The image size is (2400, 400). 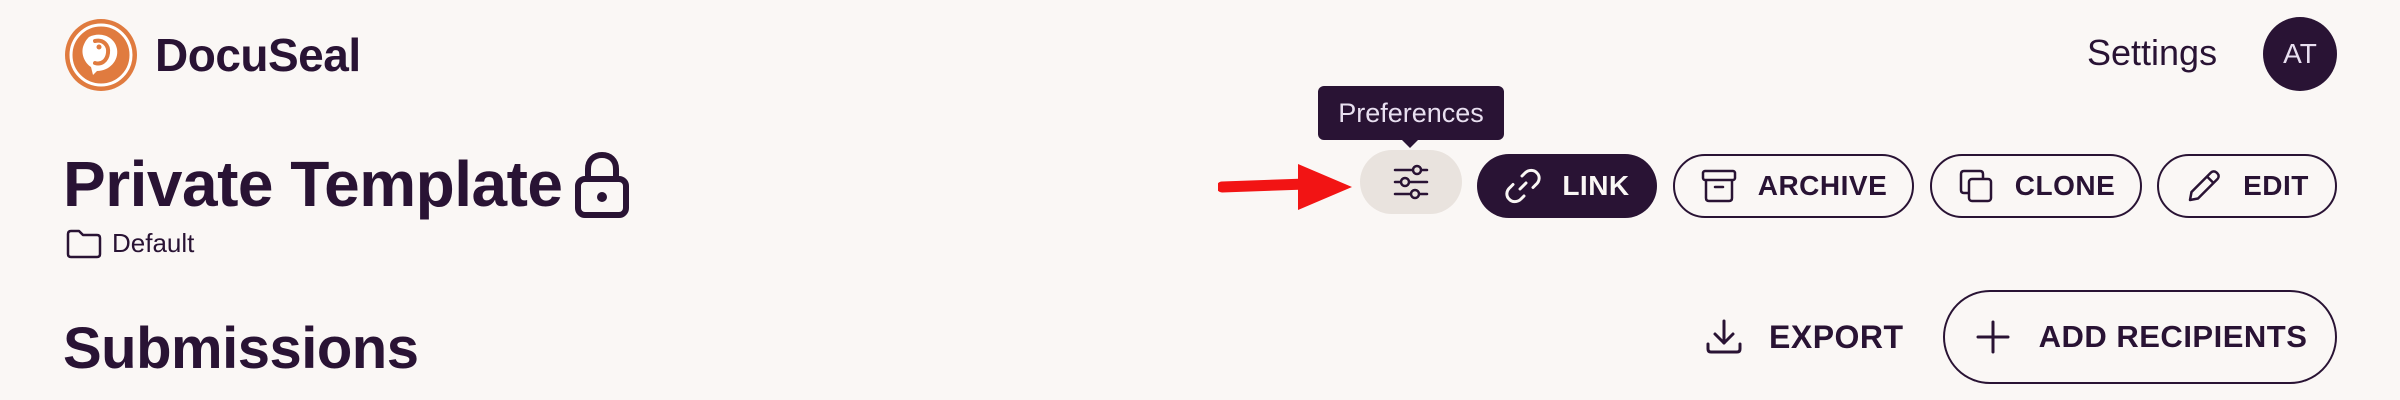 I want to click on template-folder: Default, so click(x=130, y=243).